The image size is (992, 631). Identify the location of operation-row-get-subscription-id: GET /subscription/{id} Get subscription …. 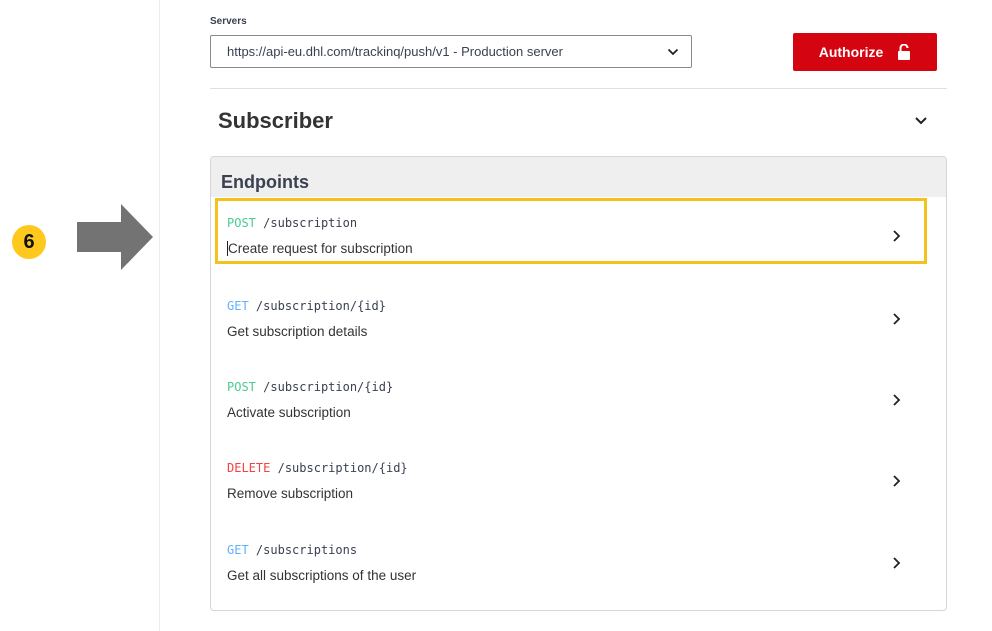
(571, 319).